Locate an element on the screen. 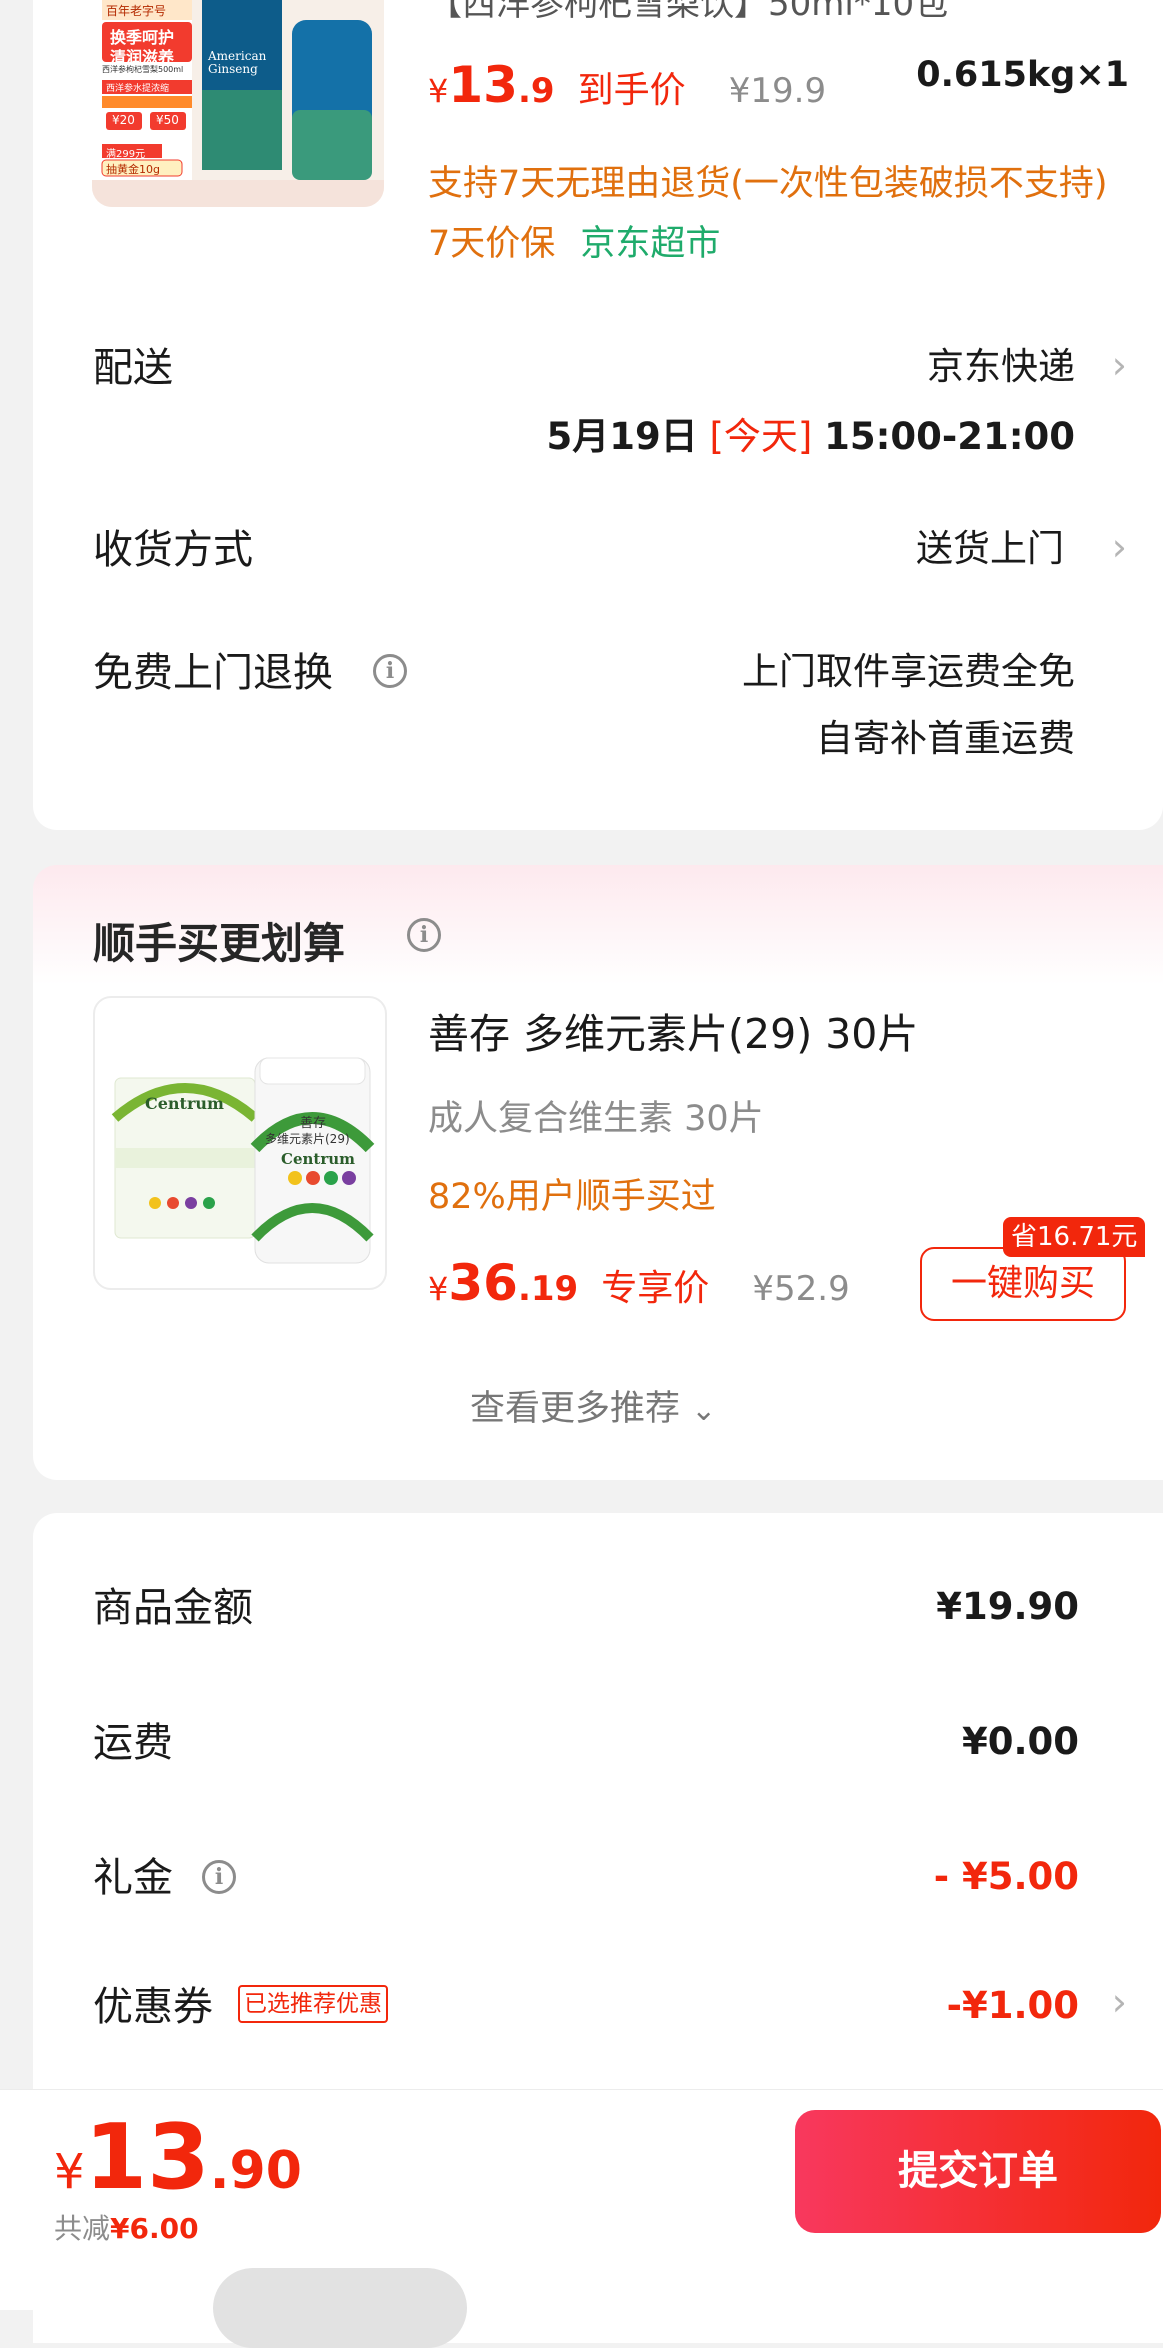  summary-shipping-value: ¥0.00 is located at coordinates (1020, 1741).